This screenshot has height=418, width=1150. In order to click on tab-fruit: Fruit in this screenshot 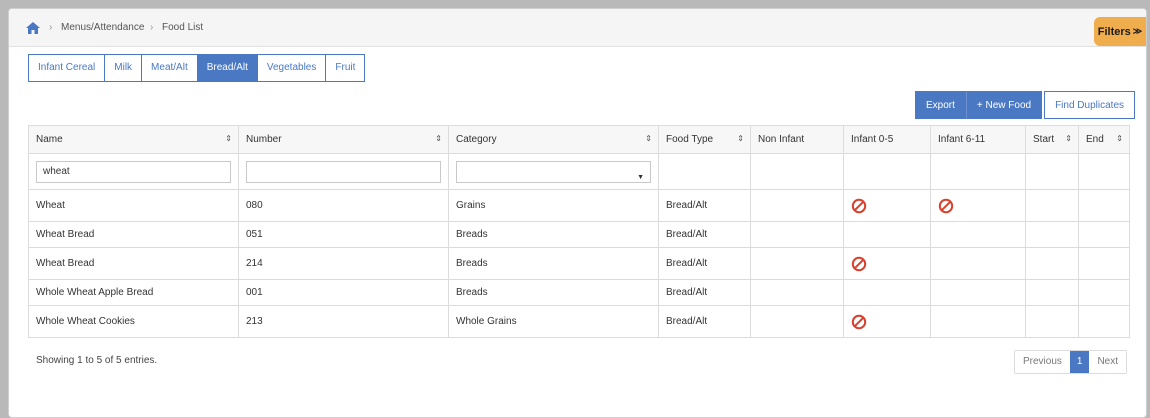, I will do `click(345, 68)`.